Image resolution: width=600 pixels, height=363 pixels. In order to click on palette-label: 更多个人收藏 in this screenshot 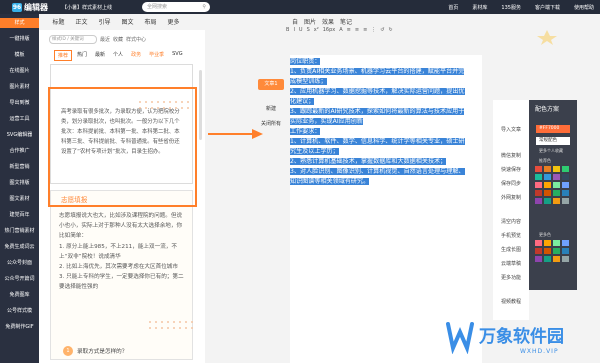, I will do `click(551, 151)`.